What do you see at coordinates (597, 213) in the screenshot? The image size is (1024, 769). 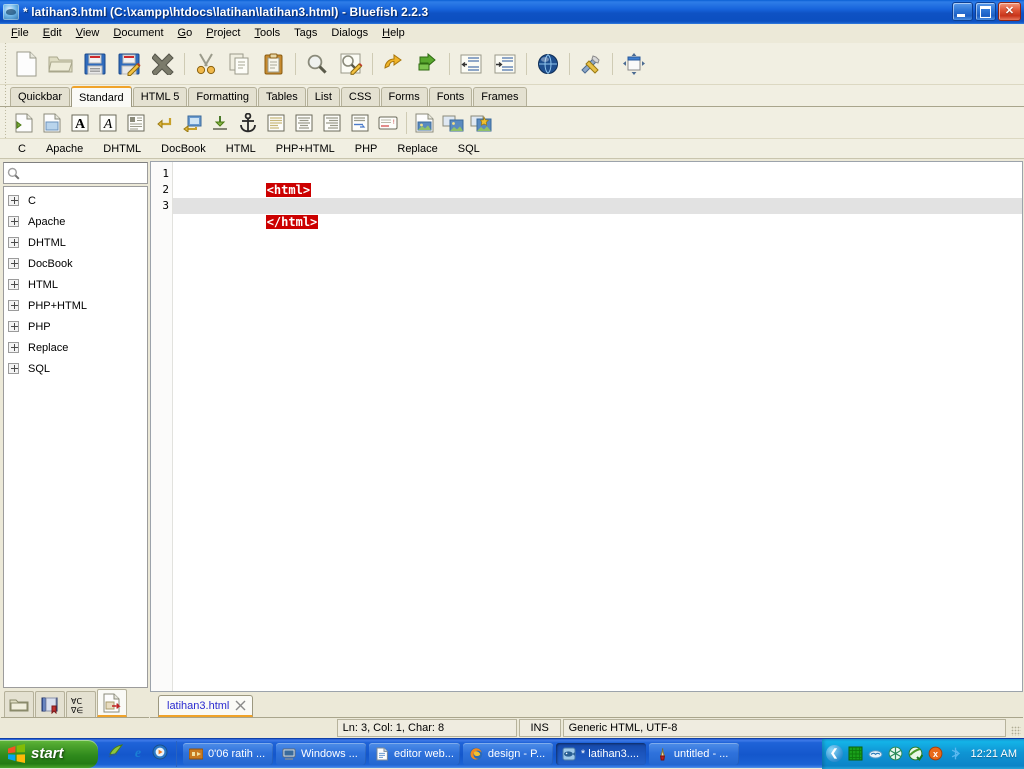 I see `code-line-current: </html>` at bounding box center [597, 213].